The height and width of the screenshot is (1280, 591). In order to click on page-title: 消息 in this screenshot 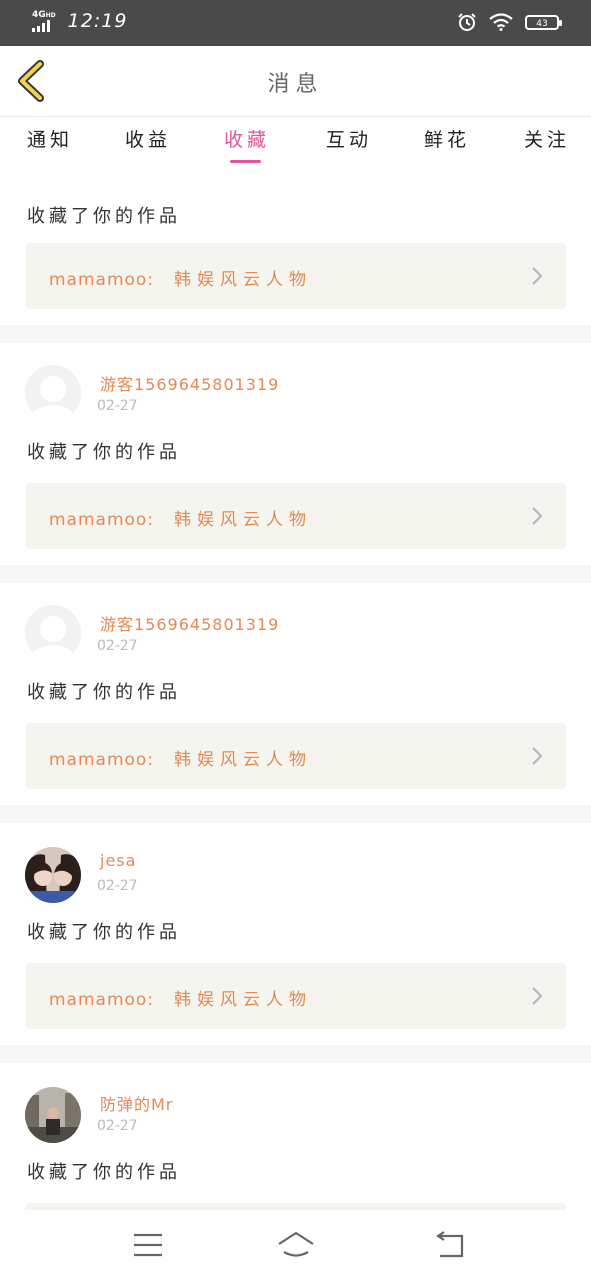, I will do `click(295, 84)`.